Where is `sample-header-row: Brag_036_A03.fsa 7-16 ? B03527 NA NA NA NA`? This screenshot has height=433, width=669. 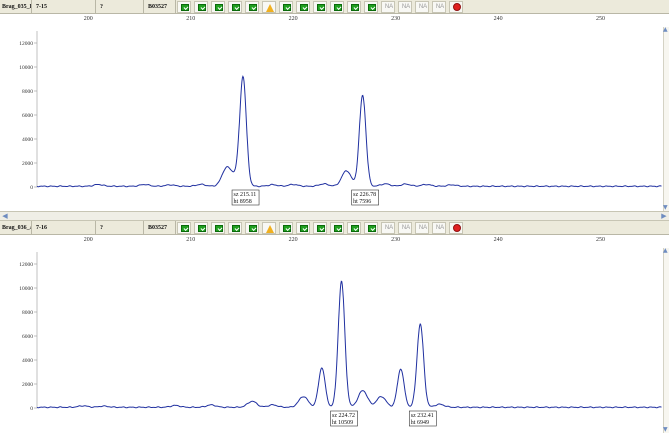 sample-header-row: Brag_036_A03.fsa 7-16 ? B03527 NA NA NA NA is located at coordinates (334, 228).